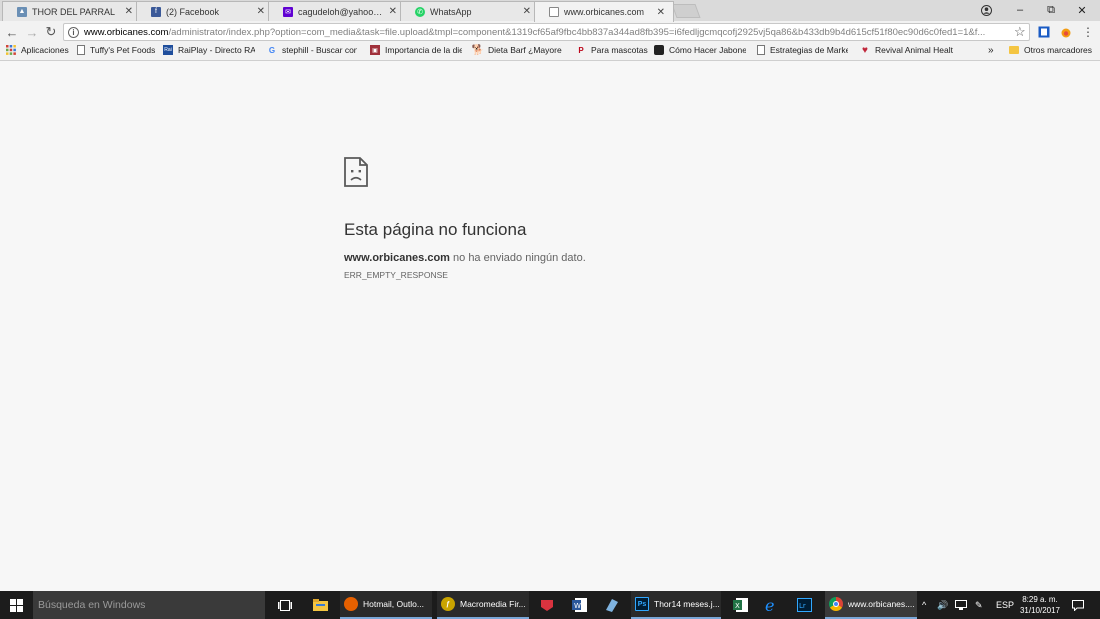 This screenshot has width=1100, height=619. I want to click on error-message: no ha enviado ningún dato., so click(517, 258).